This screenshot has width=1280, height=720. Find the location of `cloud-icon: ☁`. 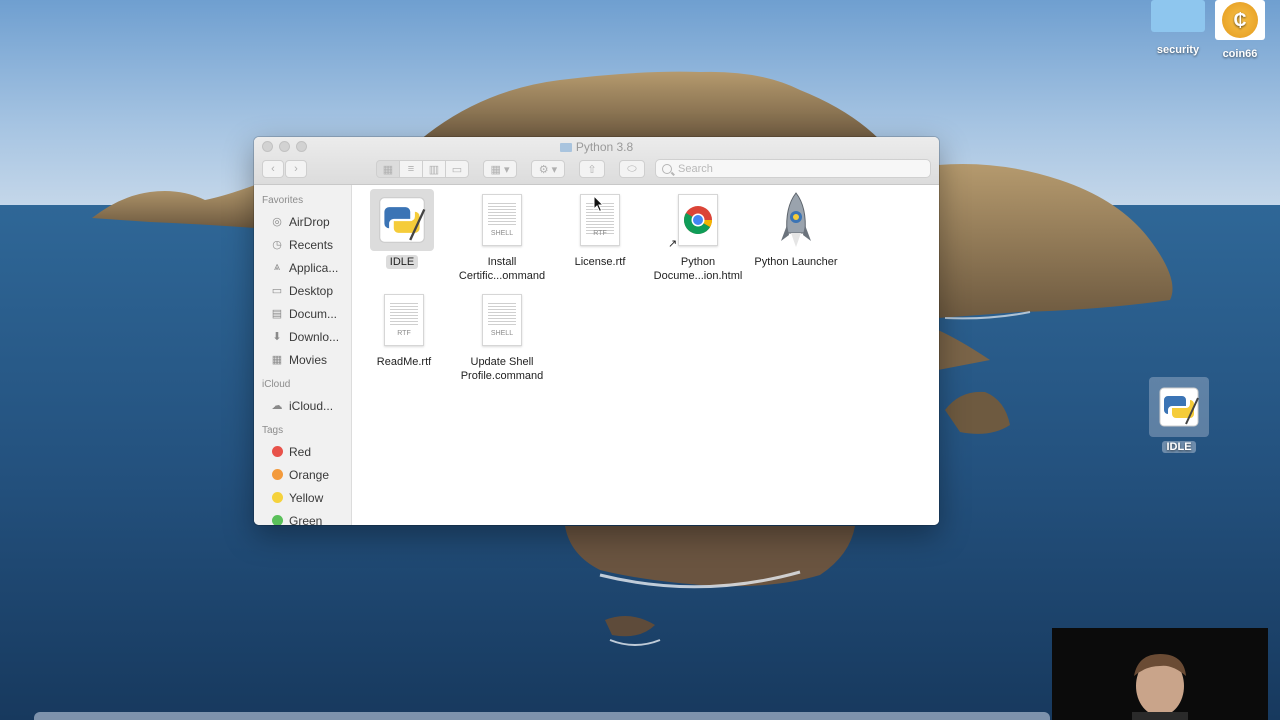

cloud-icon: ☁ is located at coordinates (277, 406).